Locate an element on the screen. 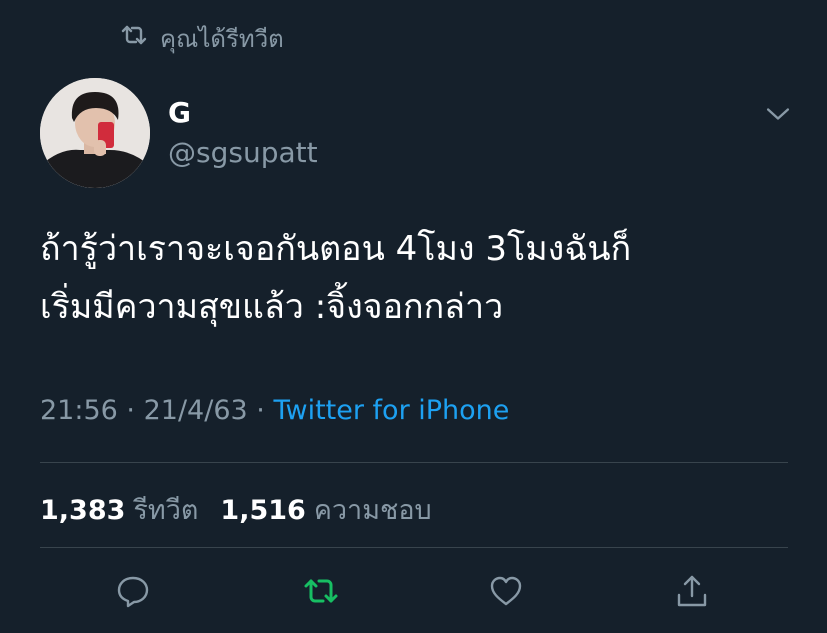 The height and width of the screenshot is (633, 827). retweet-context-text: คุณได้รีทวีต is located at coordinates (222, 38).